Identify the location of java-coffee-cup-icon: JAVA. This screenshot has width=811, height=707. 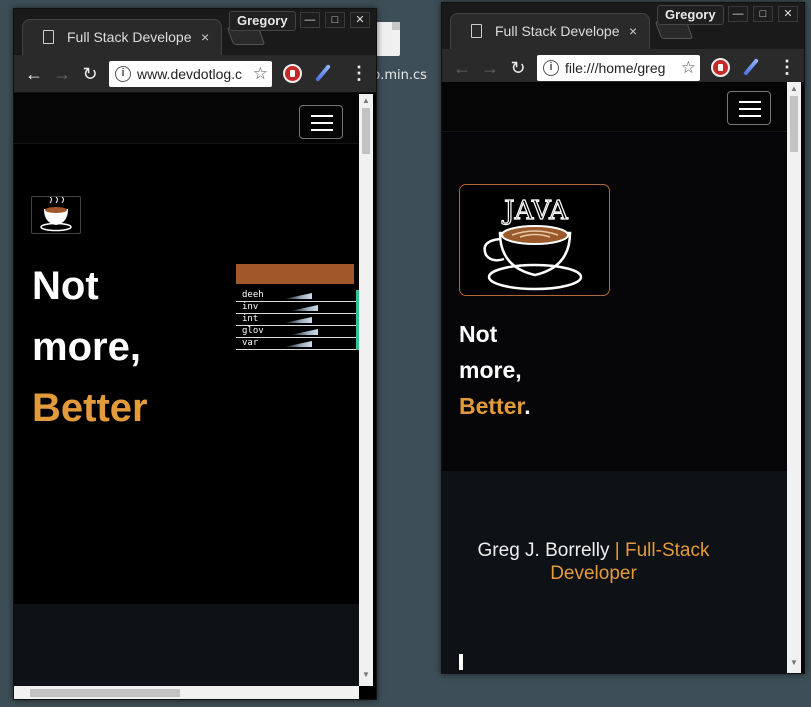
(533, 243).